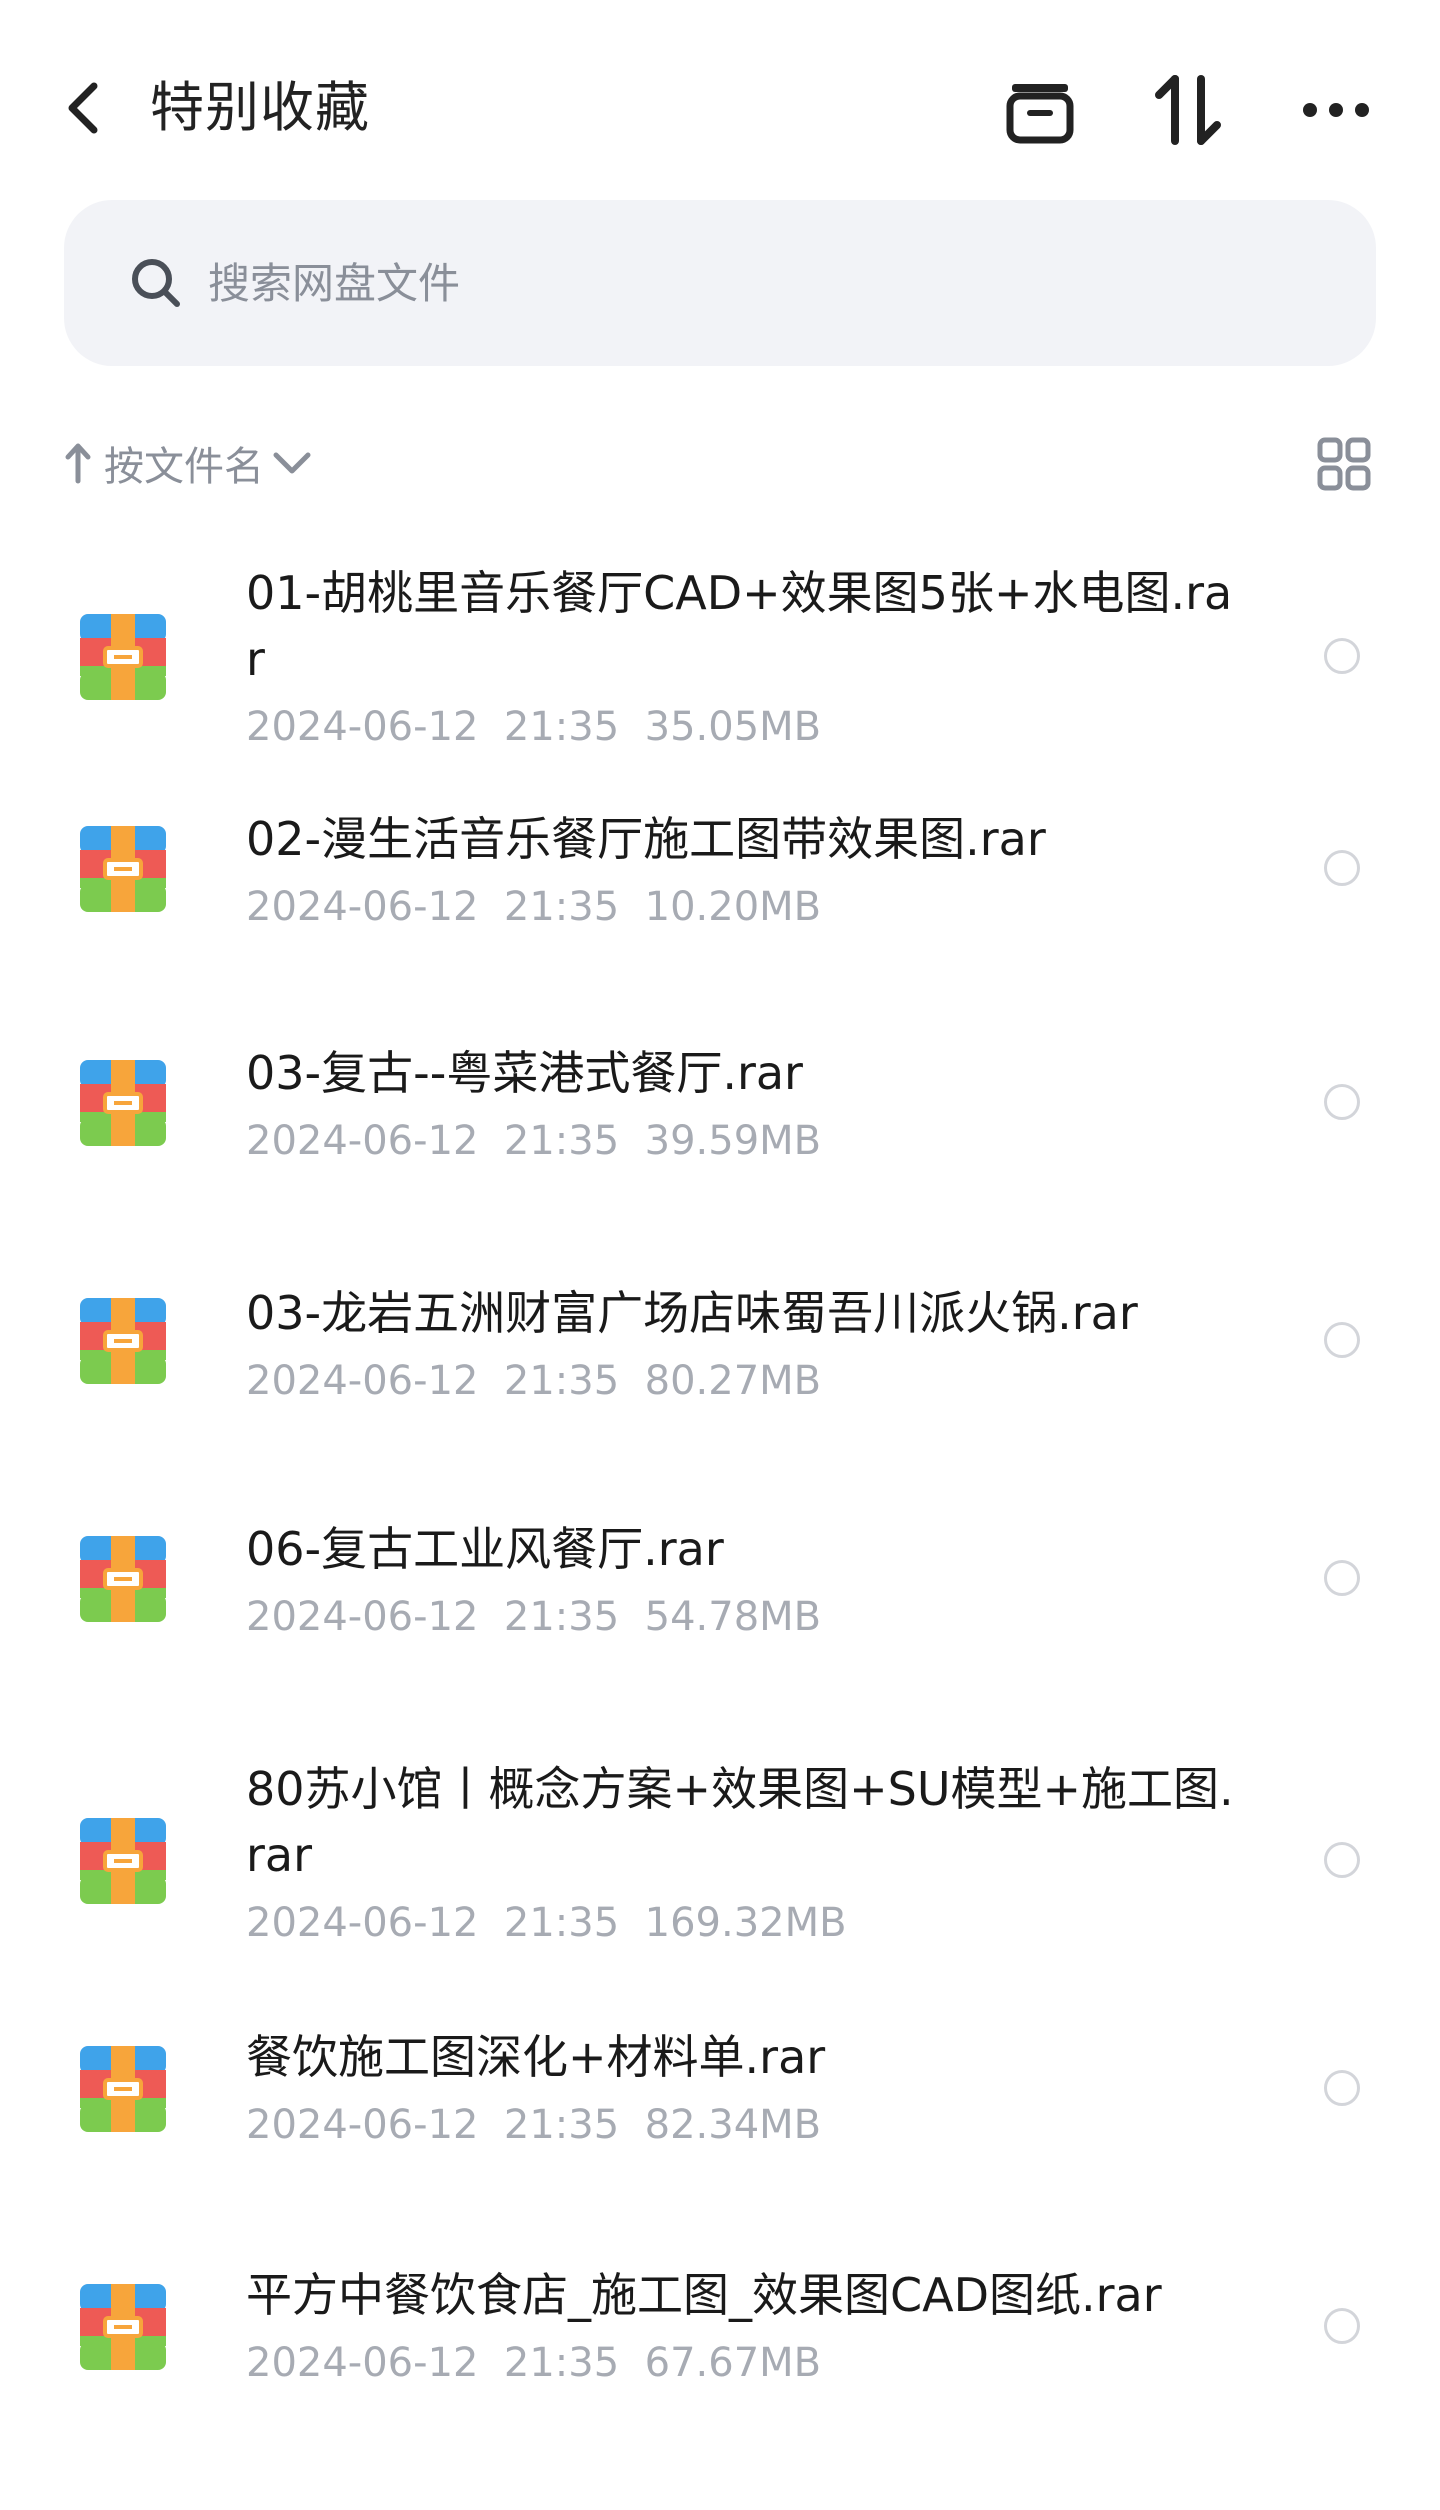  I want to click on more-dots-icon, so click(1336, 110).